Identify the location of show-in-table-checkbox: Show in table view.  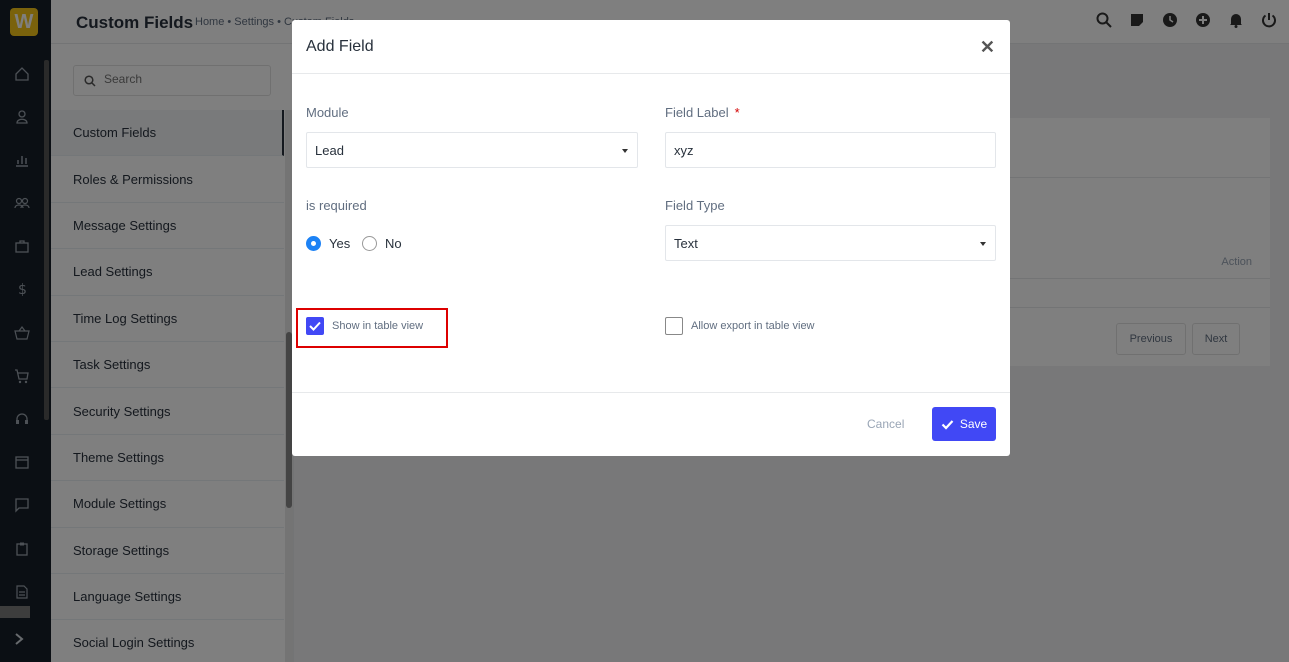
(364, 326).